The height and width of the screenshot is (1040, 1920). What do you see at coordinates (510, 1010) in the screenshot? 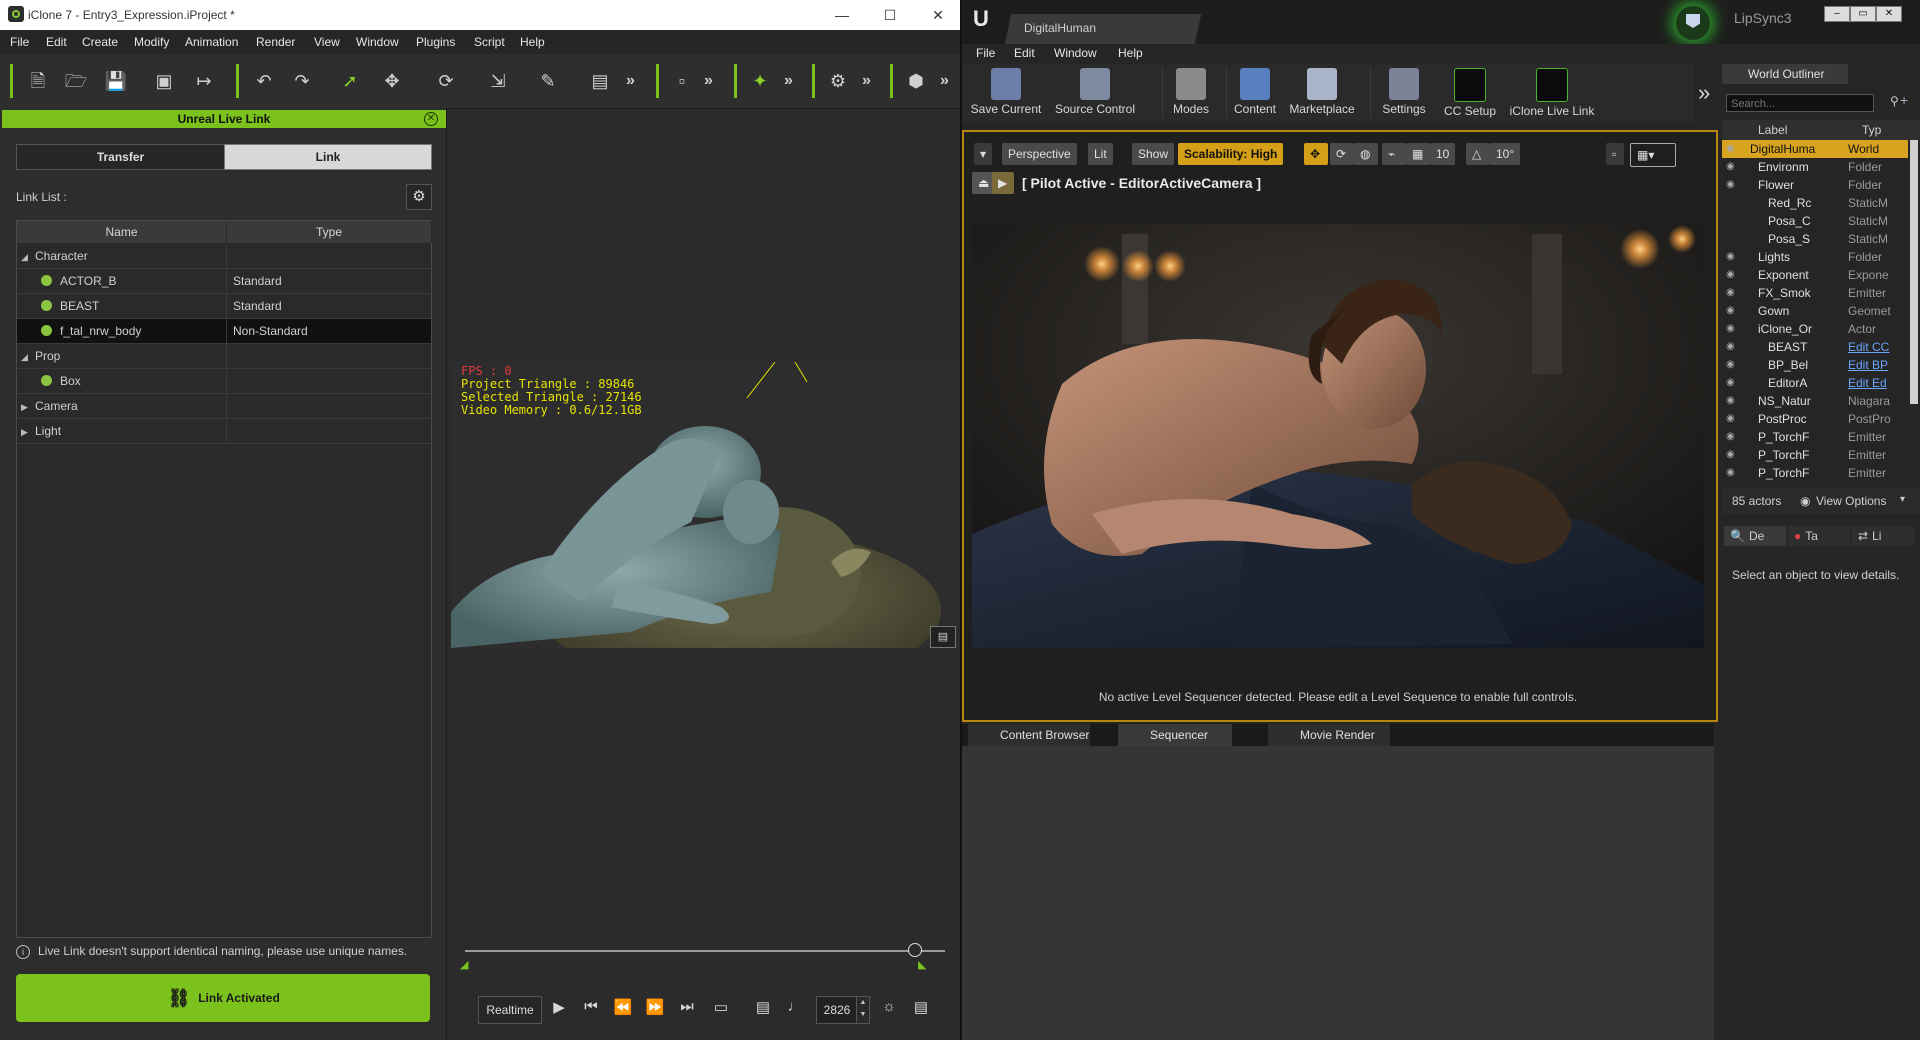
I see `realtime-mode-dropdown: Realtime` at bounding box center [510, 1010].